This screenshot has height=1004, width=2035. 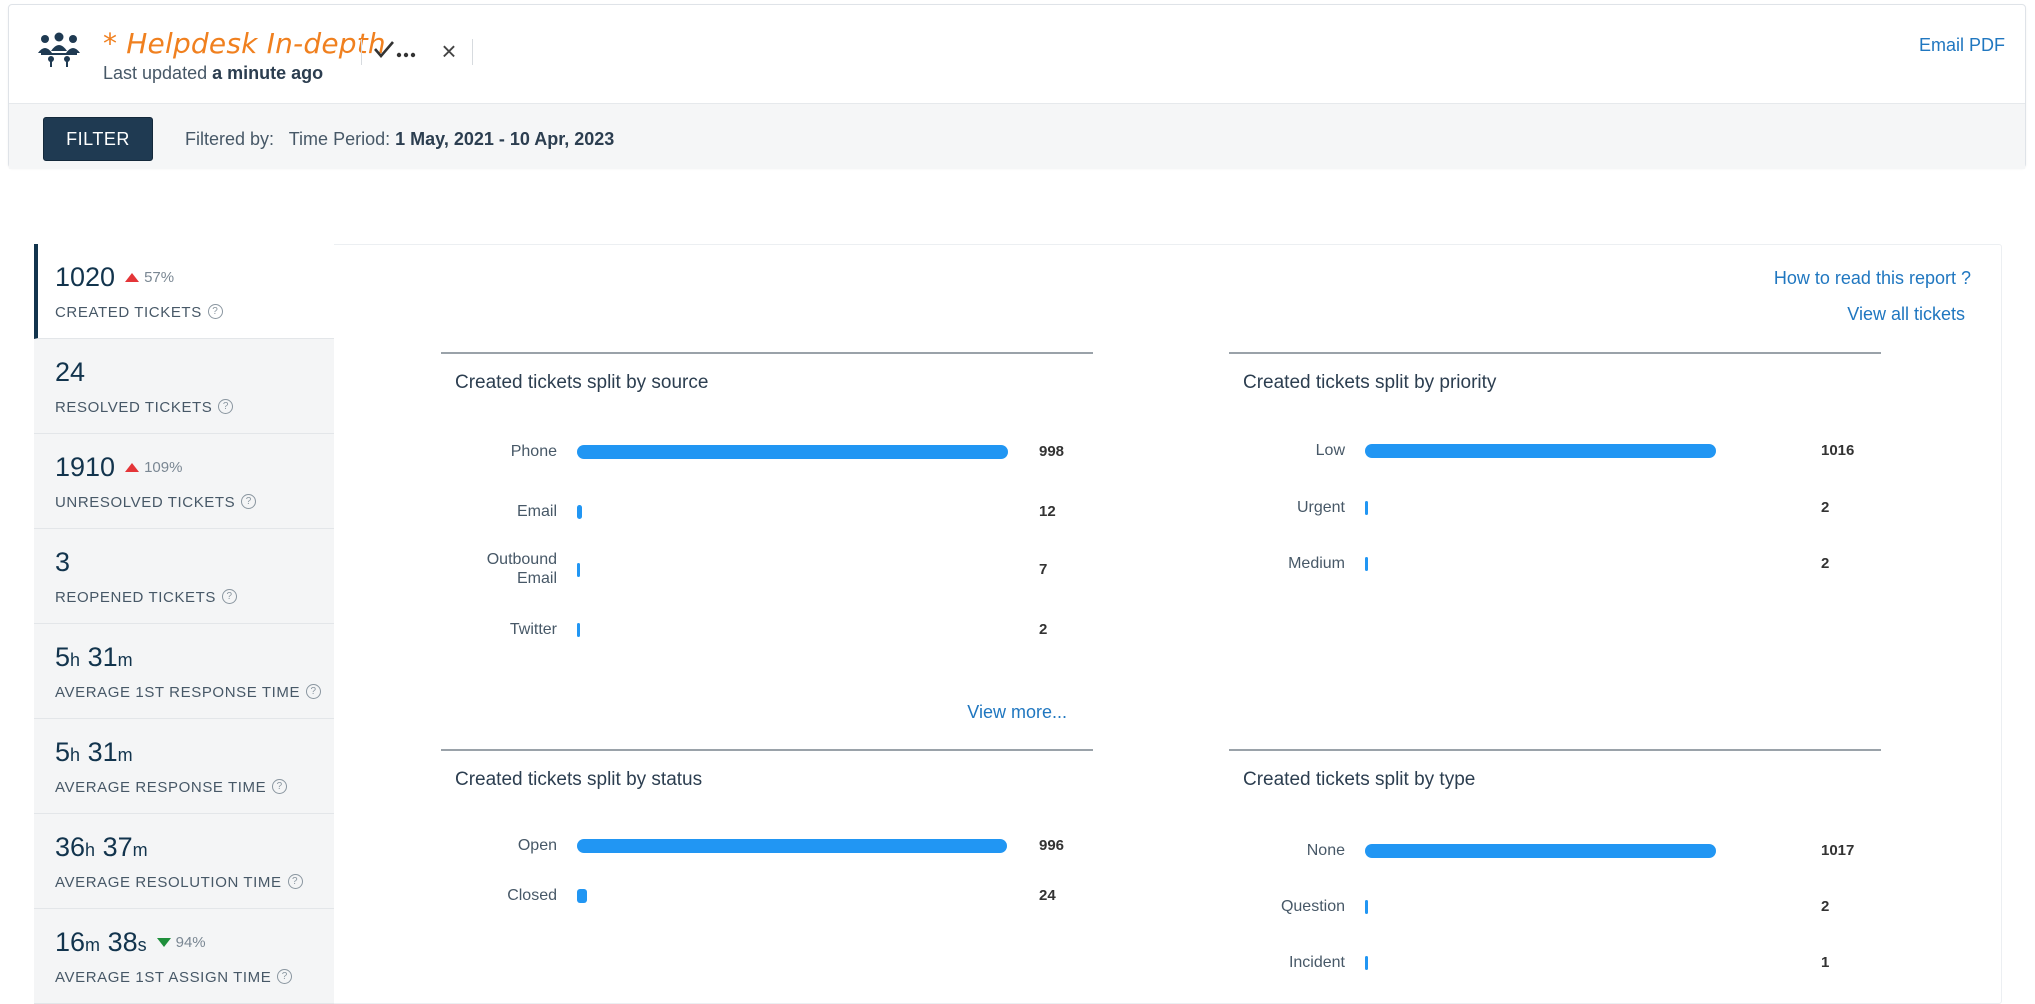 I want to click on bar-value: 7, so click(x=1043, y=569).